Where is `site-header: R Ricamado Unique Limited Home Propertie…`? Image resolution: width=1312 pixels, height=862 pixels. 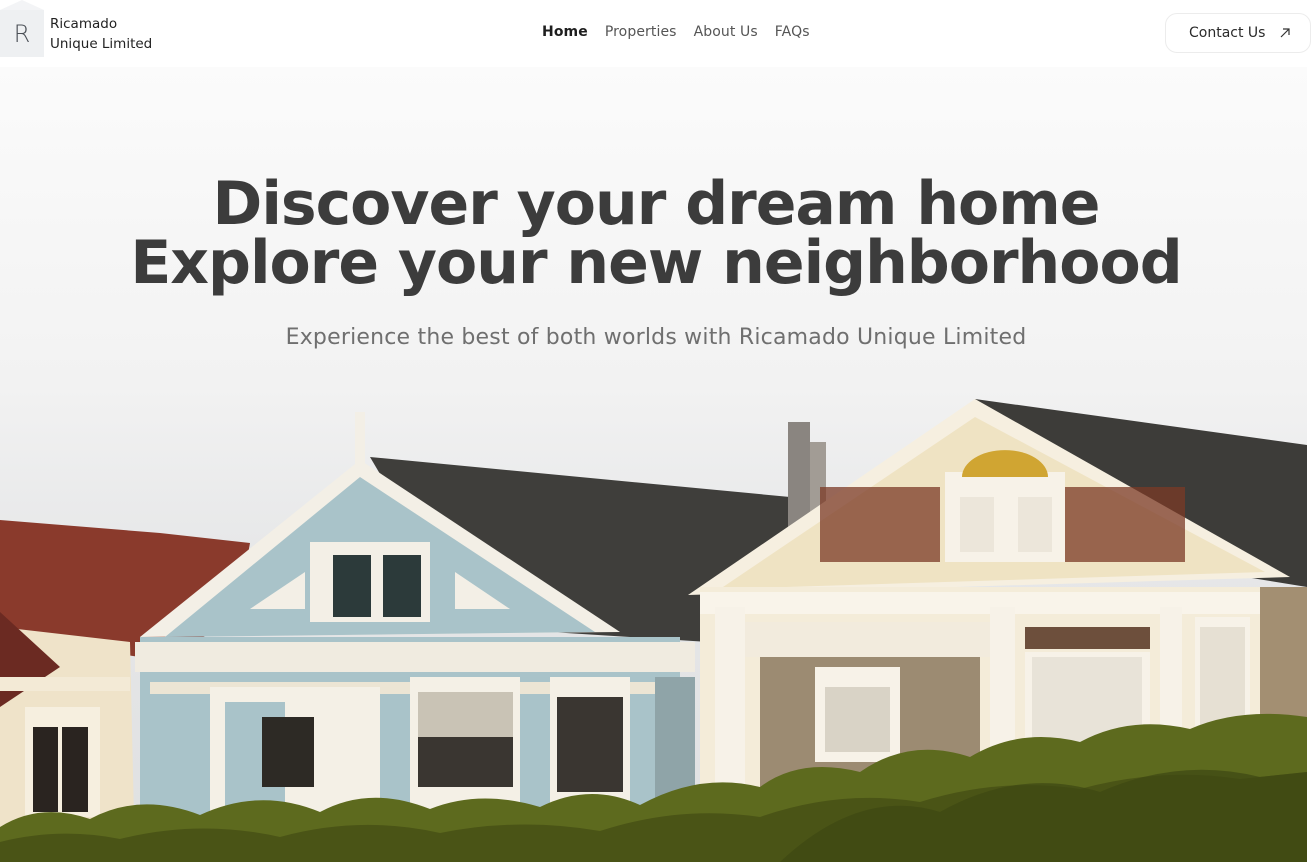 site-header: R Ricamado Unique Limited Home Propertie… is located at coordinates (656, 33).